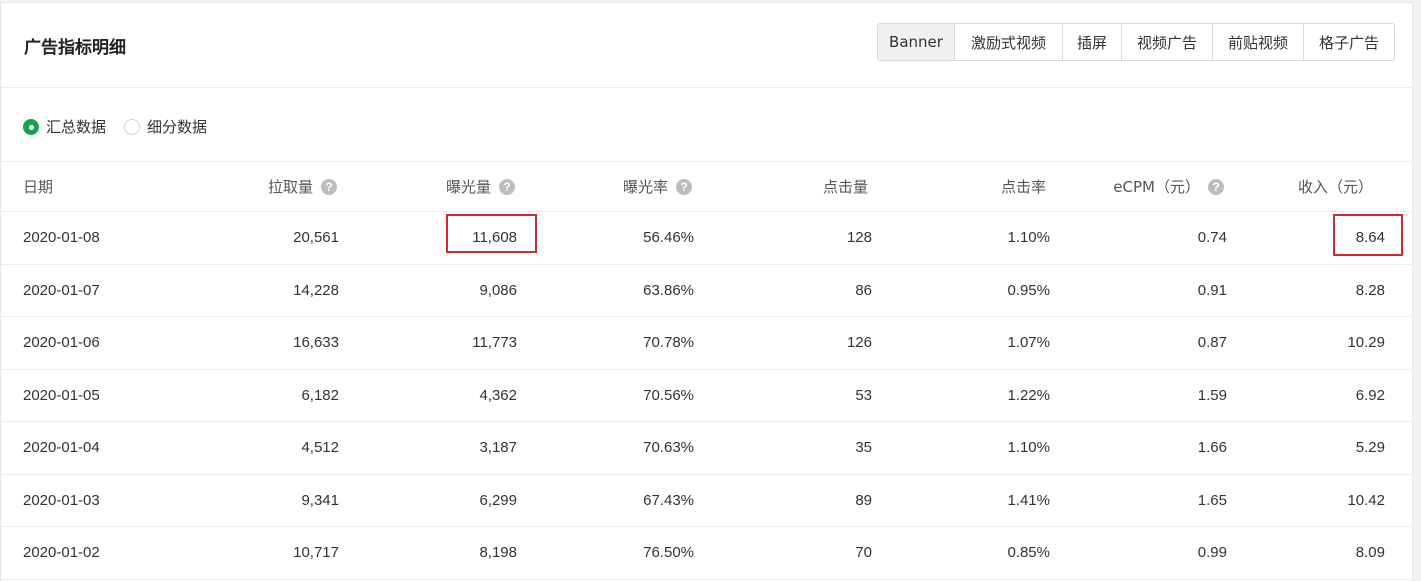 The image size is (1421, 581). What do you see at coordinates (1370, 553) in the screenshot?
I see `cell-revenue: 8.09` at bounding box center [1370, 553].